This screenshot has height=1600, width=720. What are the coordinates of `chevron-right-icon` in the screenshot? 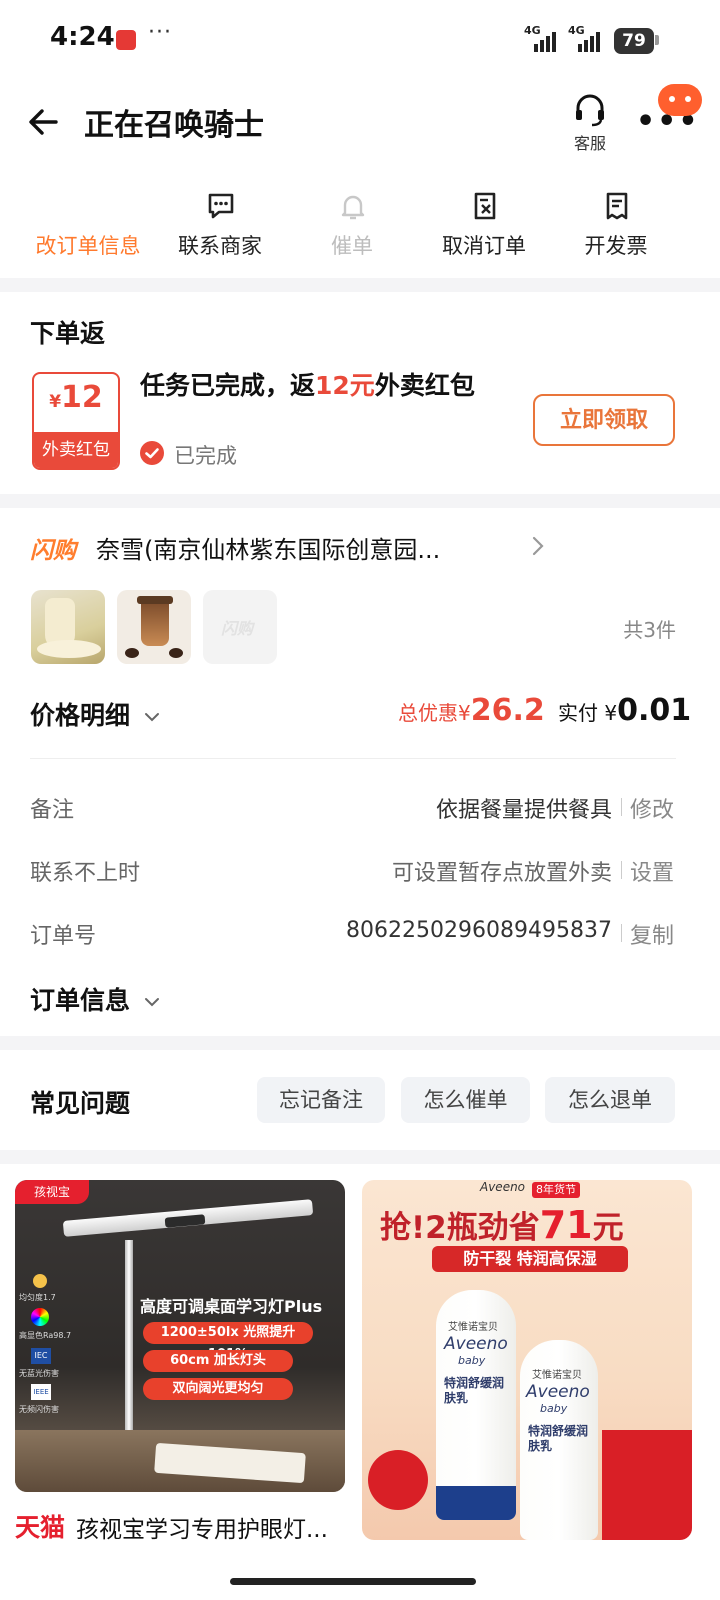 It's located at (538, 548).